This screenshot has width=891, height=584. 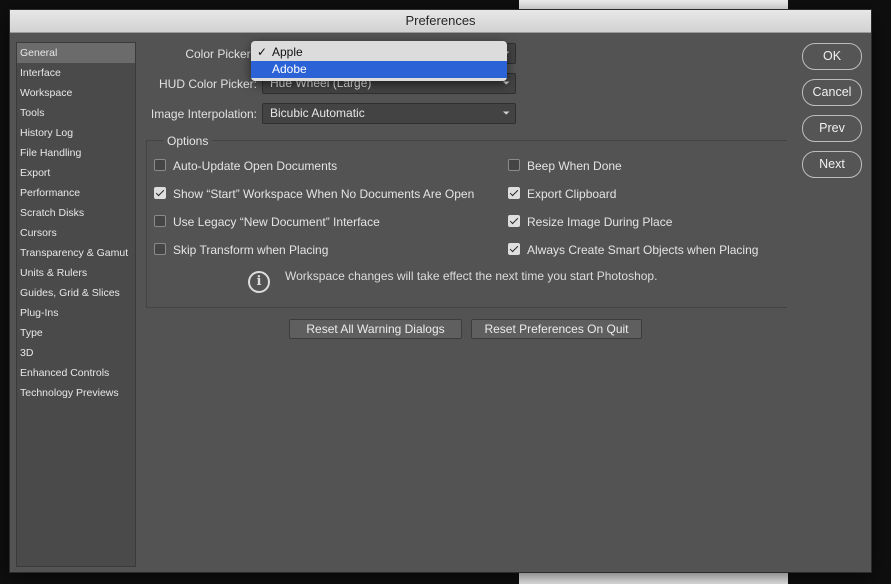 I want to click on option-resize-image-during-place: Resize Image During Place, so click(x=590, y=222).